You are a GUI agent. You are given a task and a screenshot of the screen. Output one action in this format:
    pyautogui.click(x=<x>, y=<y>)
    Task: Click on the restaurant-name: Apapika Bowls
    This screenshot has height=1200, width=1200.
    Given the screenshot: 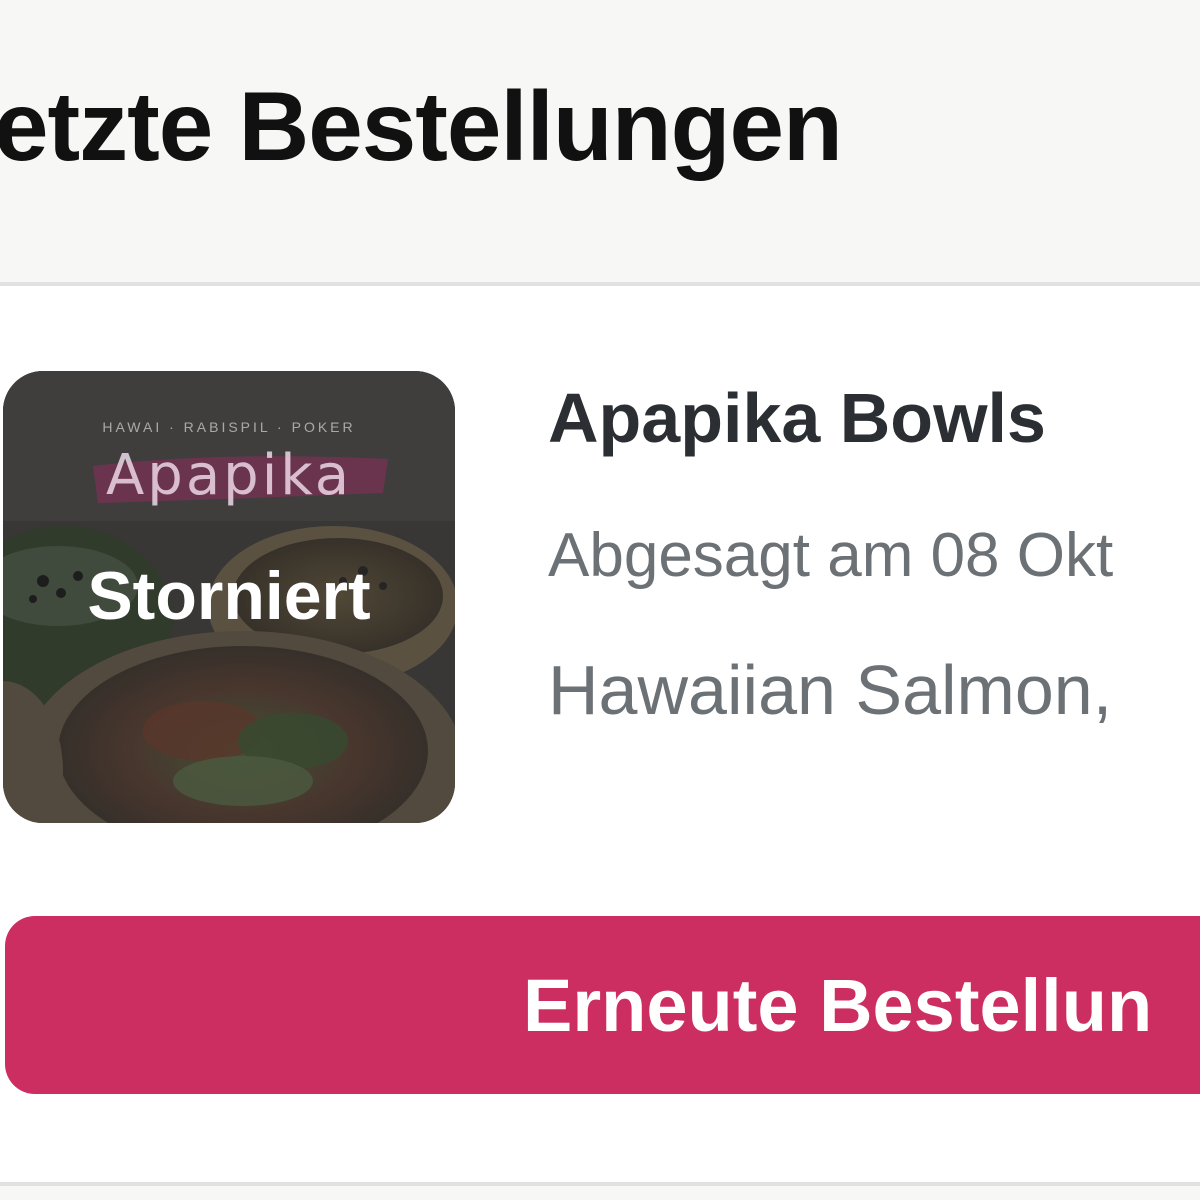 What is the action you would take?
    pyautogui.click(x=797, y=418)
    